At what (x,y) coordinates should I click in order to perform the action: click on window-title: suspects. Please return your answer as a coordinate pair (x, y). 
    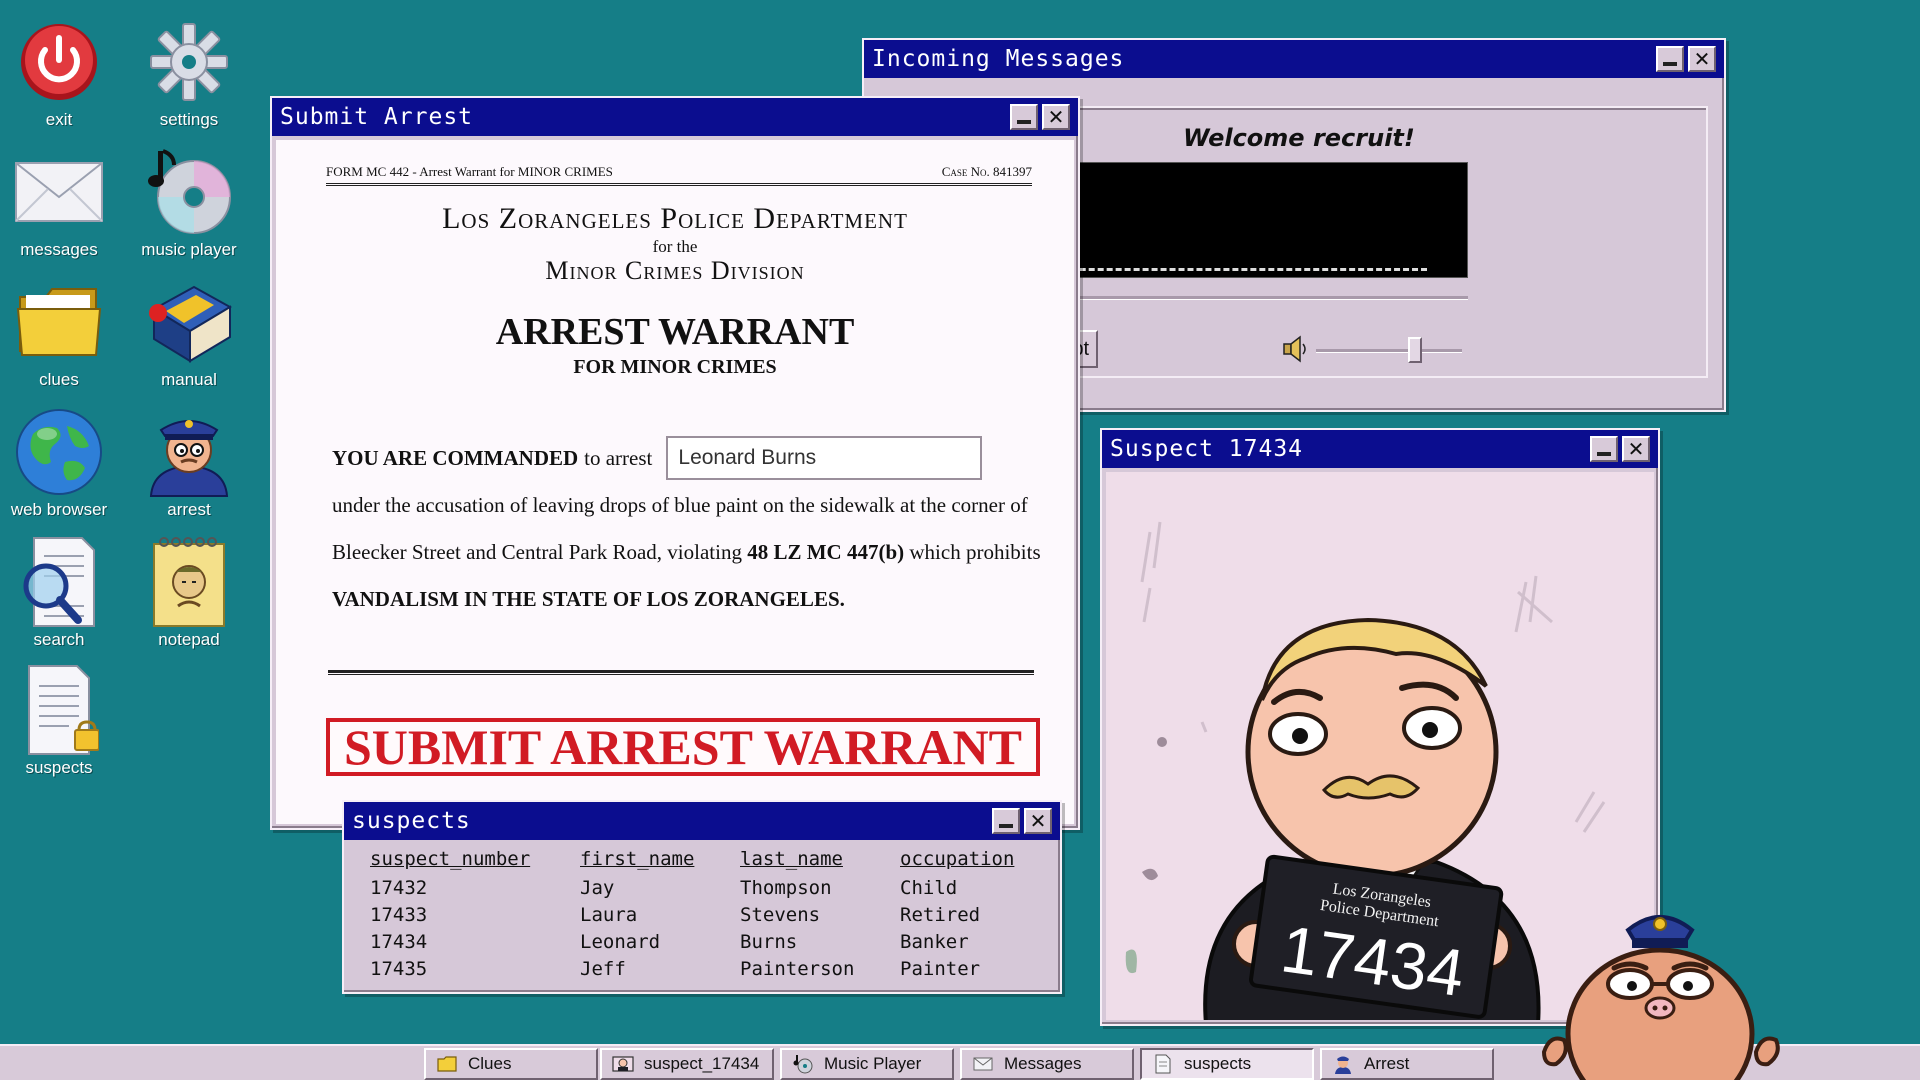
    Looking at the image, I should click on (411, 821).